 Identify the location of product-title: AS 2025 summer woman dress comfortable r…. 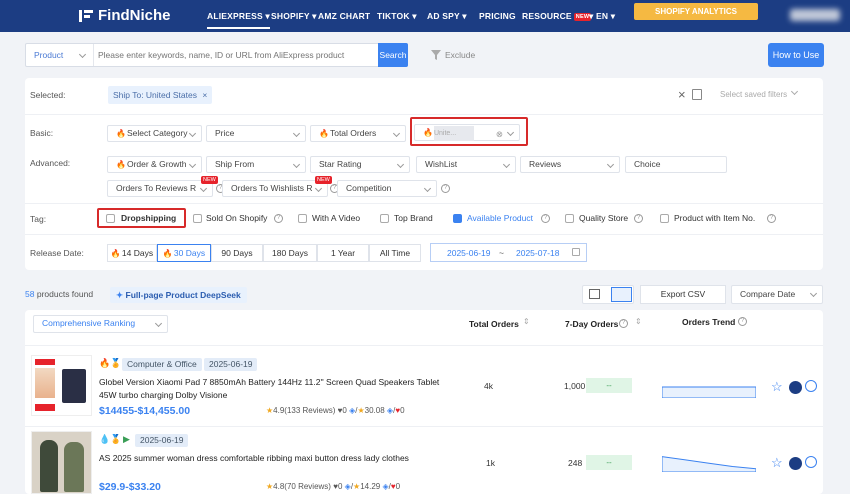
(279, 458).